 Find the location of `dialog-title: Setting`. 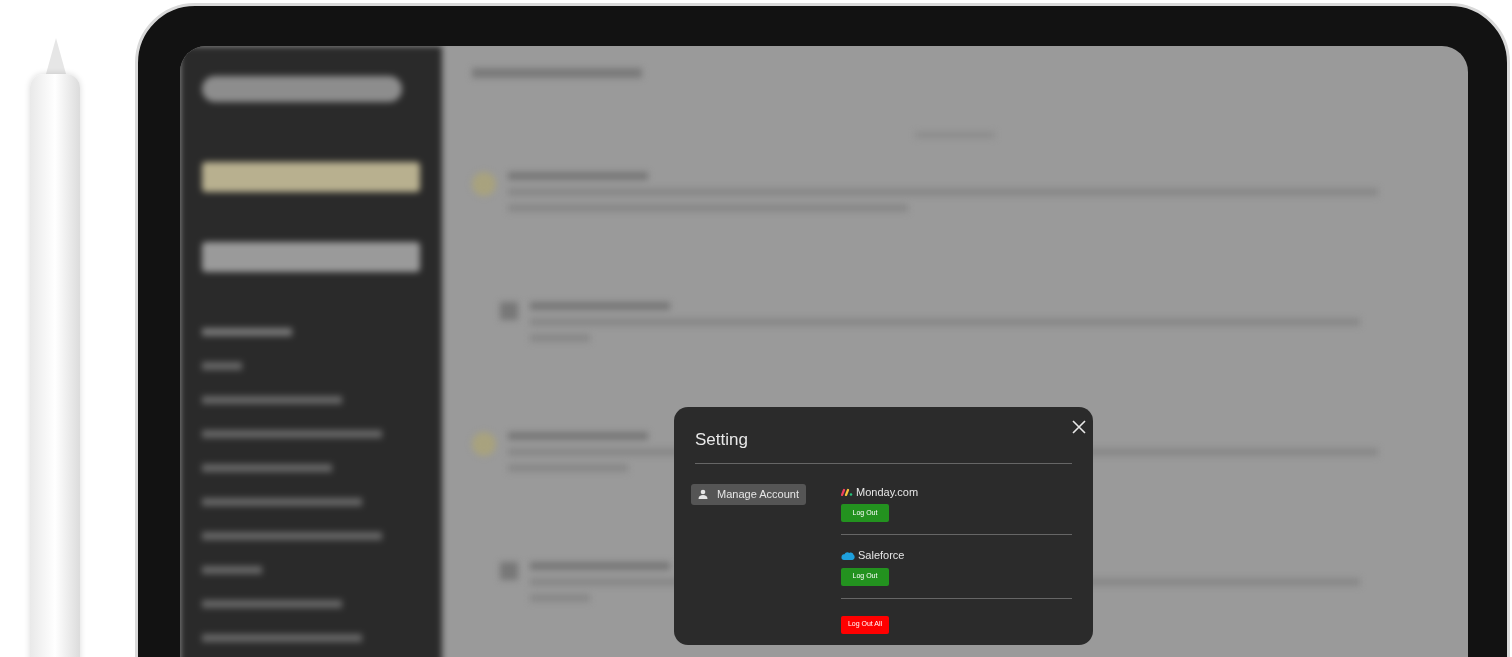

dialog-title: Setting is located at coordinates (721, 440).